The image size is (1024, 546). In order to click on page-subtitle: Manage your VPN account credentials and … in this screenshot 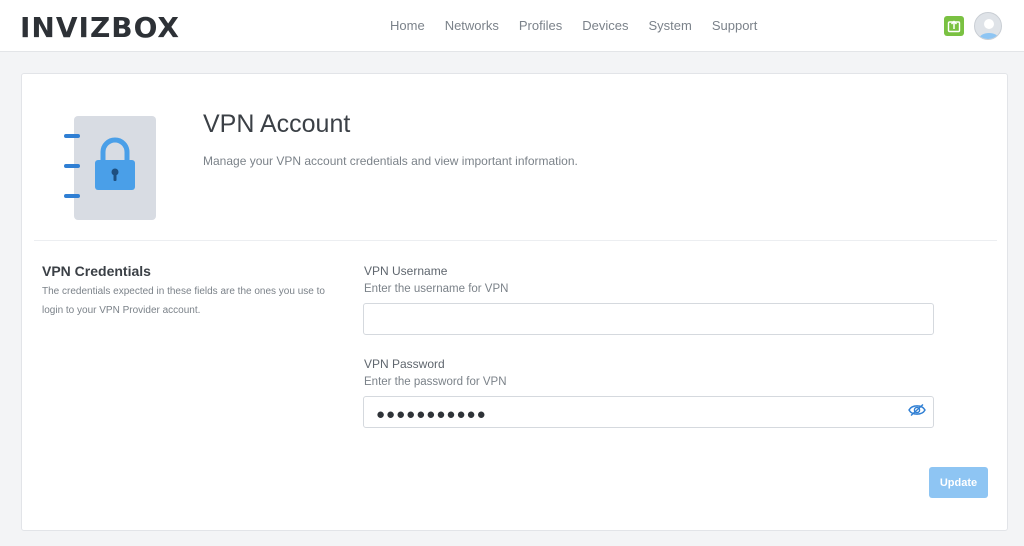, I will do `click(390, 161)`.